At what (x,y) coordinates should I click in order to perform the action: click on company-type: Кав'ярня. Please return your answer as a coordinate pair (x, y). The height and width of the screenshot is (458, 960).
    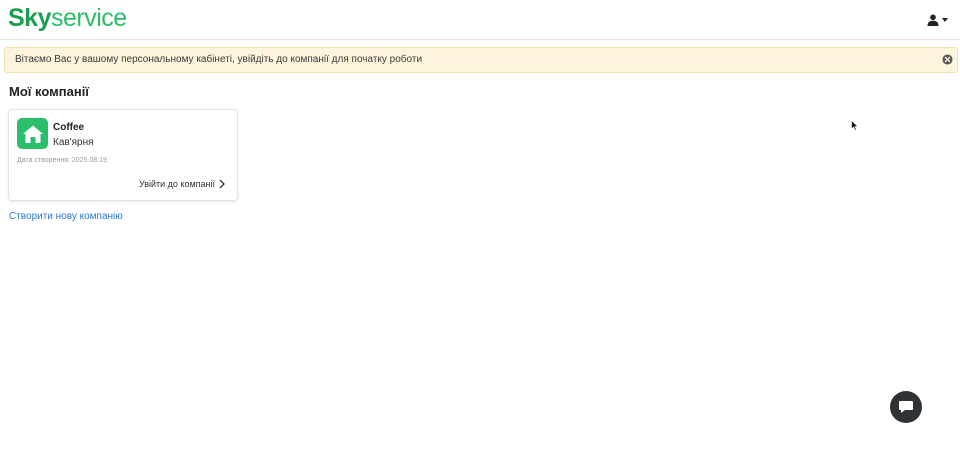
    Looking at the image, I should click on (73, 142).